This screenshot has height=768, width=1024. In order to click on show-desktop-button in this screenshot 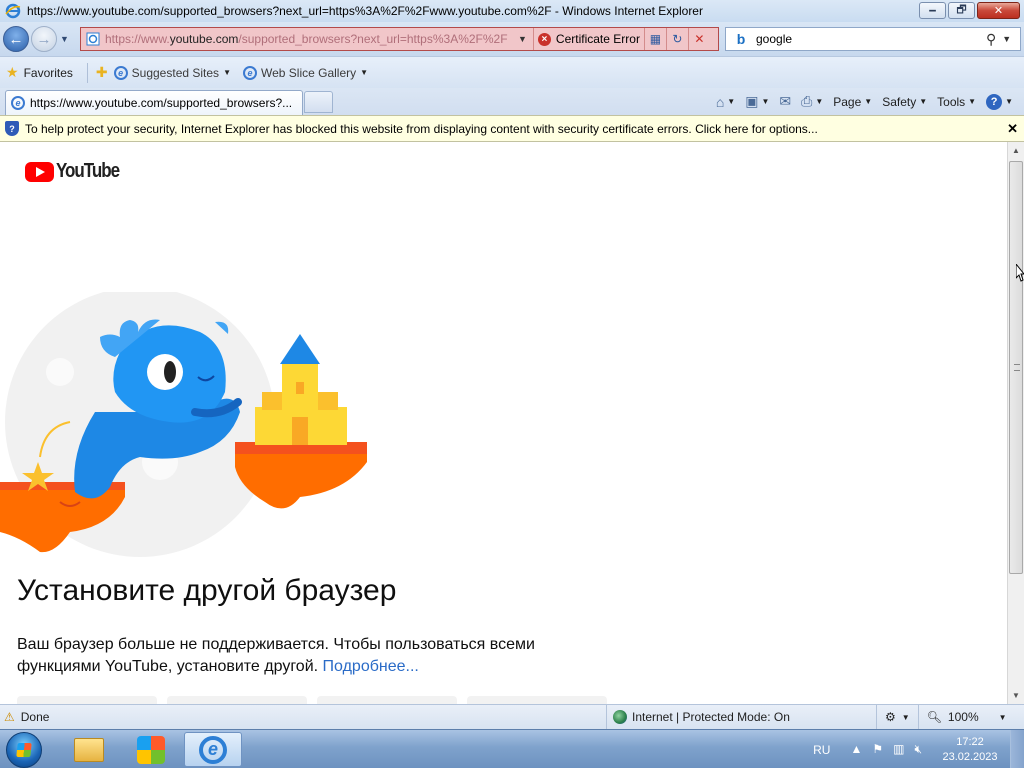, I will do `click(1017, 749)`.